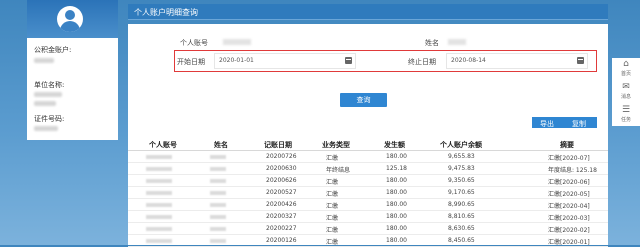 The width and height of the screenshot is (640, 247). What do you see at coordinates (368, 181) in the screenshot?
I see `table-row: 20200626 汇缴 180.00 9,350.65 汇缴[2020-06]` at bounding box center [368, 181].